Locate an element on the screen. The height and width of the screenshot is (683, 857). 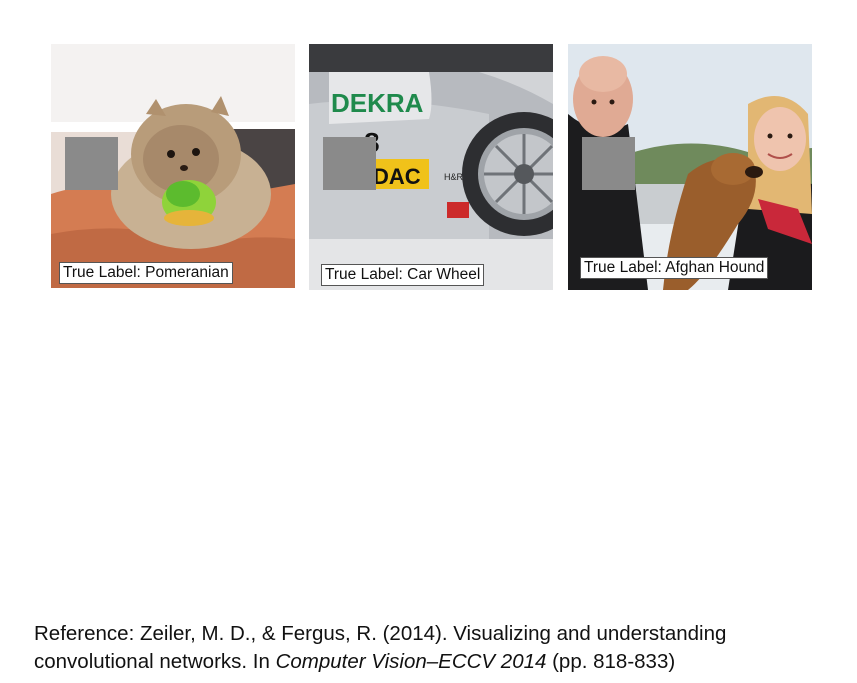
true-label-caption: True Label: Afghan Hound is located at coordinates (674, 268).